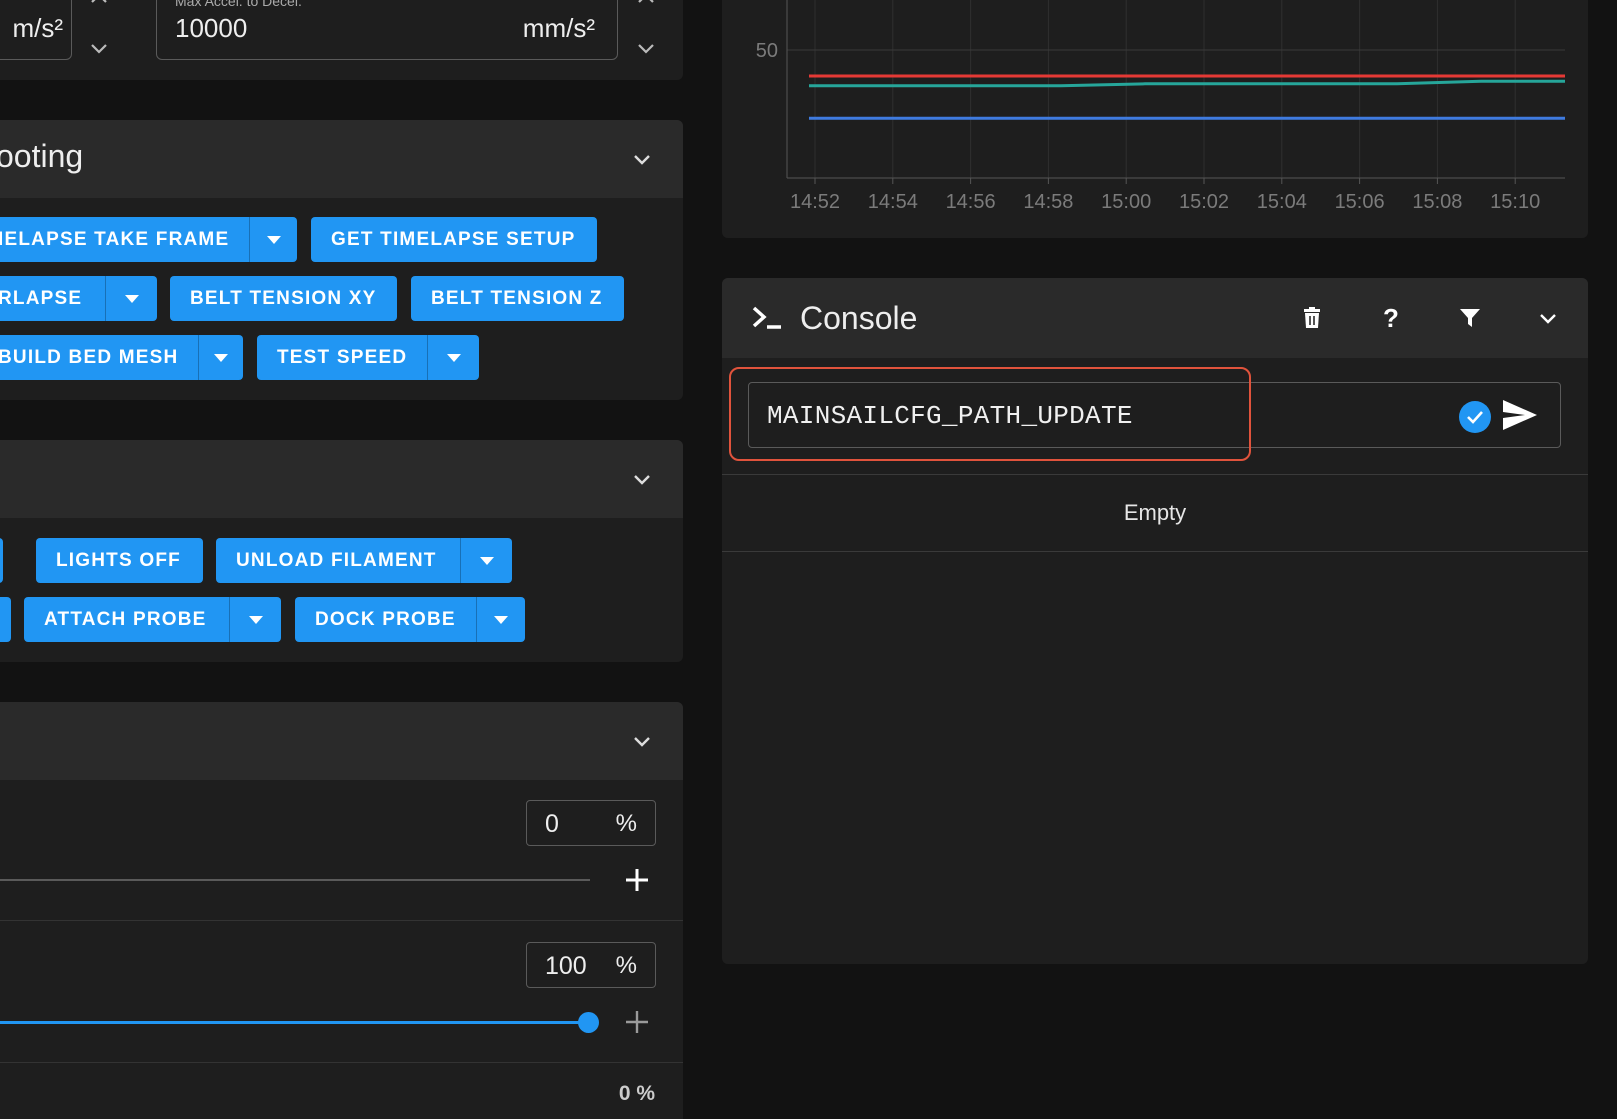 This screenshot has width=1617, height=1119. I want to click on help-icon: ?, so click(1391, 318).